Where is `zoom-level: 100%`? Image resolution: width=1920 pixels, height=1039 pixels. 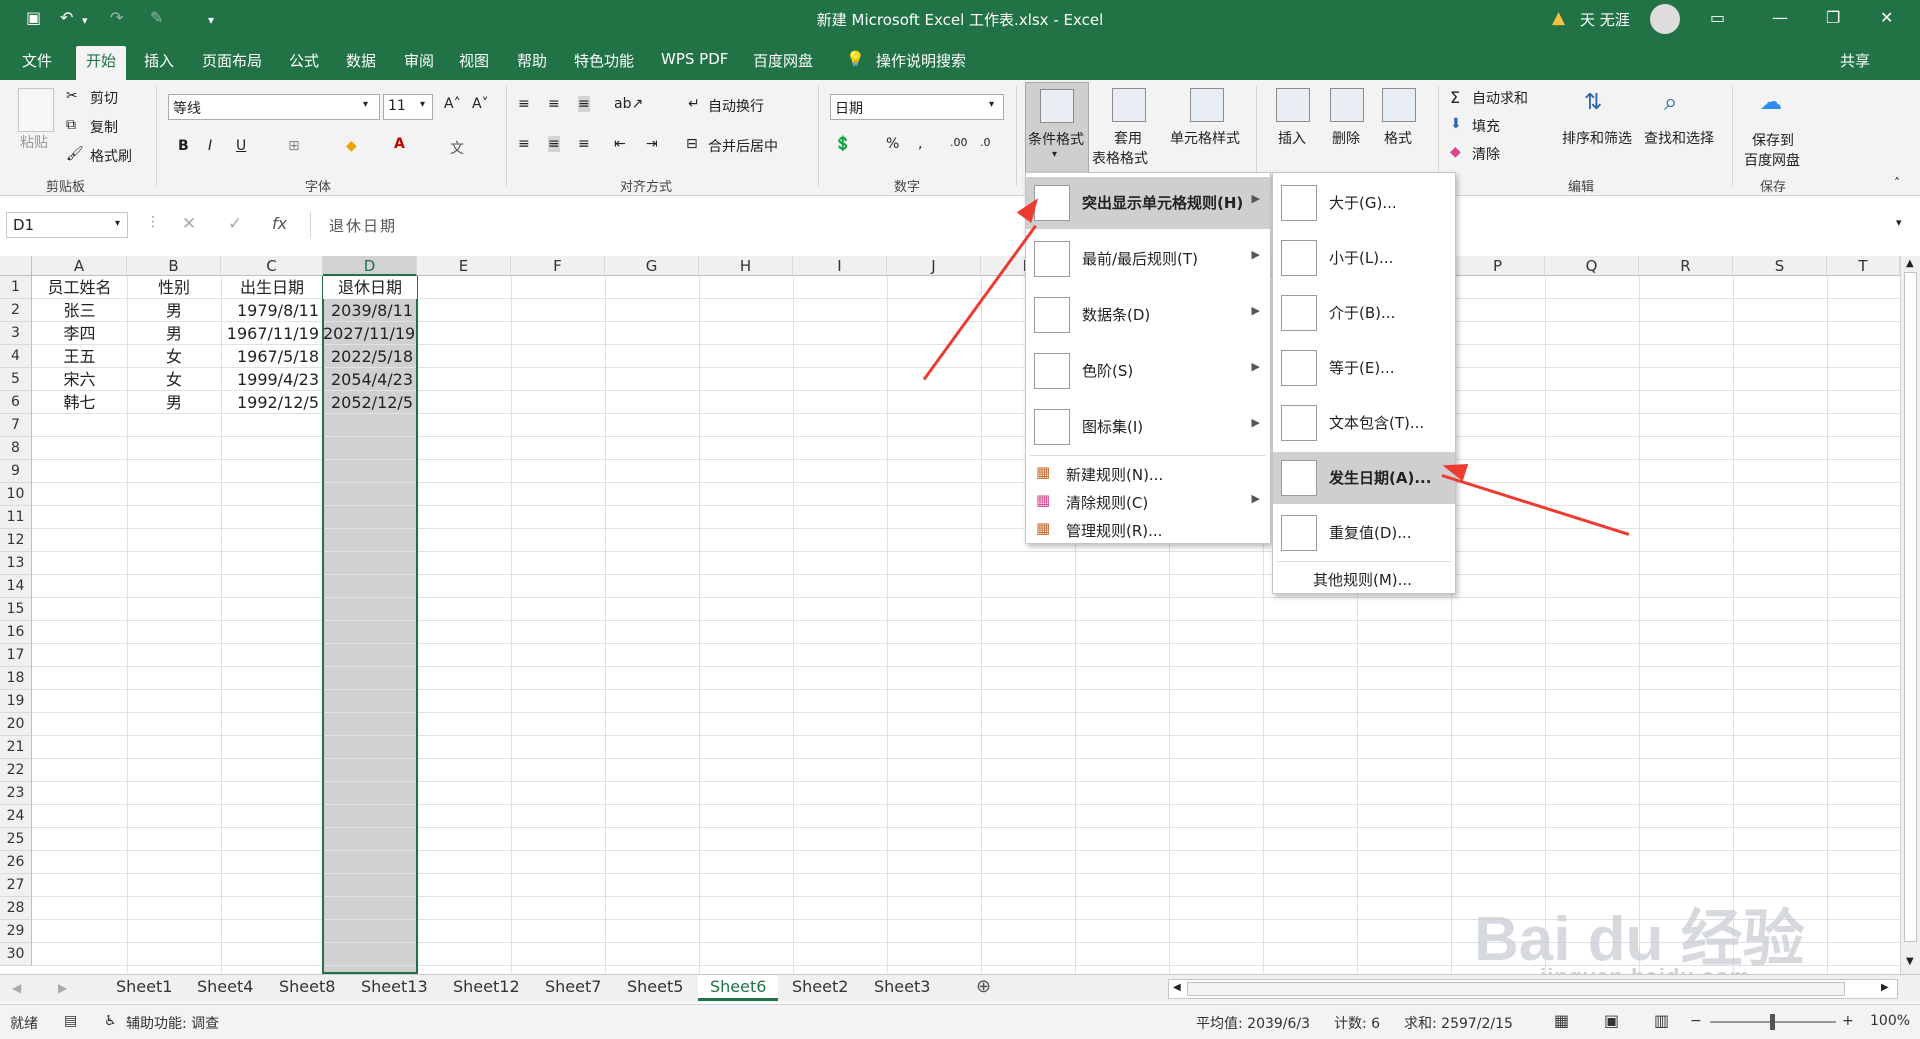 zoom-level: 100% is located at coordinates (1890, 1021).